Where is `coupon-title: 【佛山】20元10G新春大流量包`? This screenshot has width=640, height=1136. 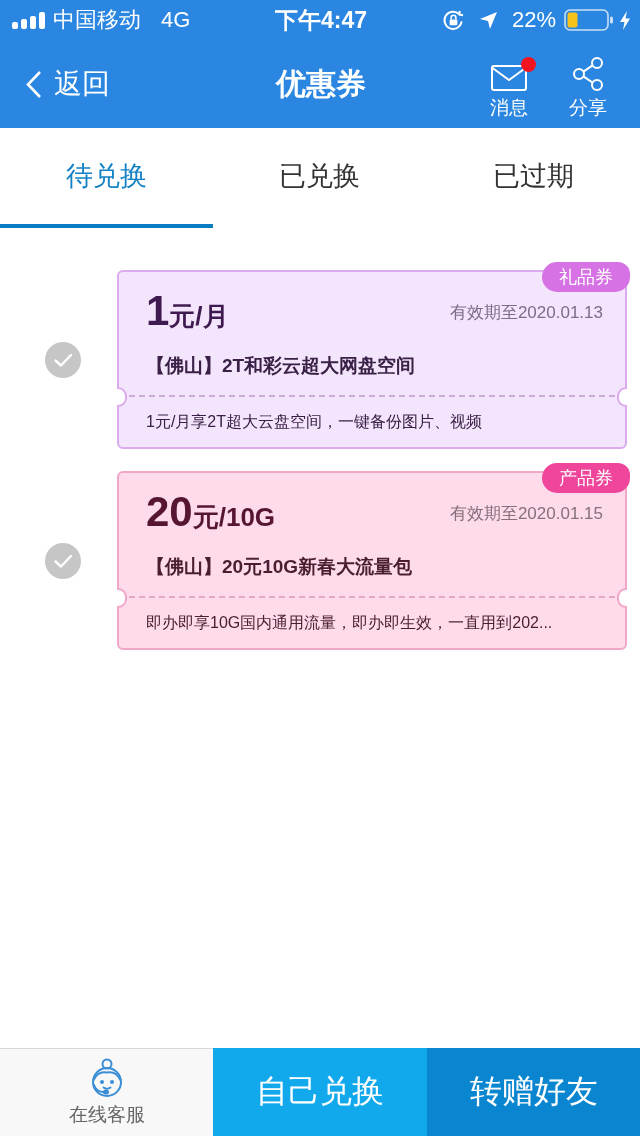 coupon-title: 【佛山】20元10G新春大流量包 is located at coordinates (280, 567).